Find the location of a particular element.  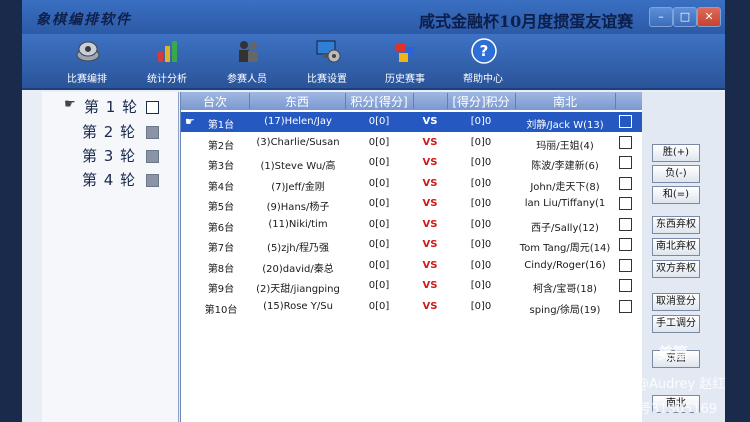

header-east-west: 东西 is located at coordinates (297, 101).